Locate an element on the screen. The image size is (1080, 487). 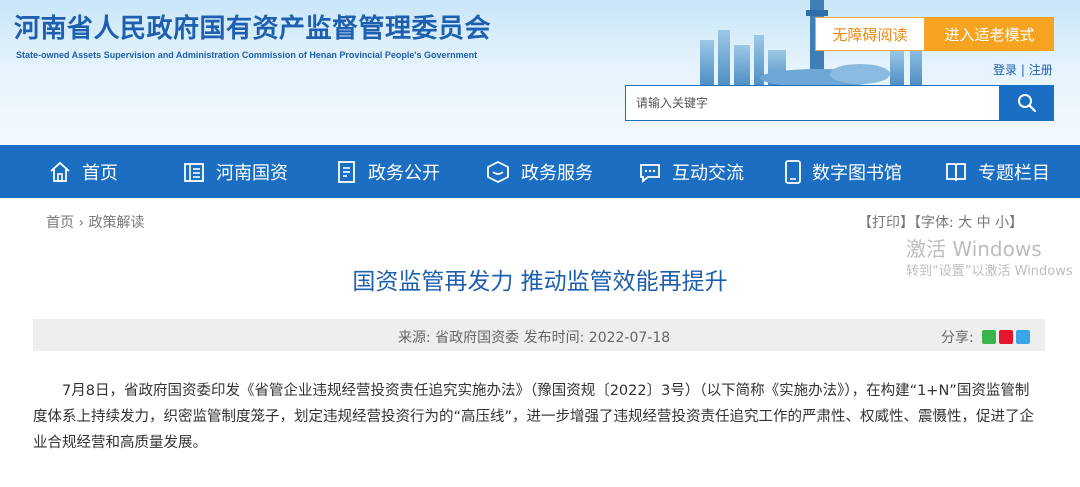
nav-item-home: 首页 is located at coordinates (83, 171).